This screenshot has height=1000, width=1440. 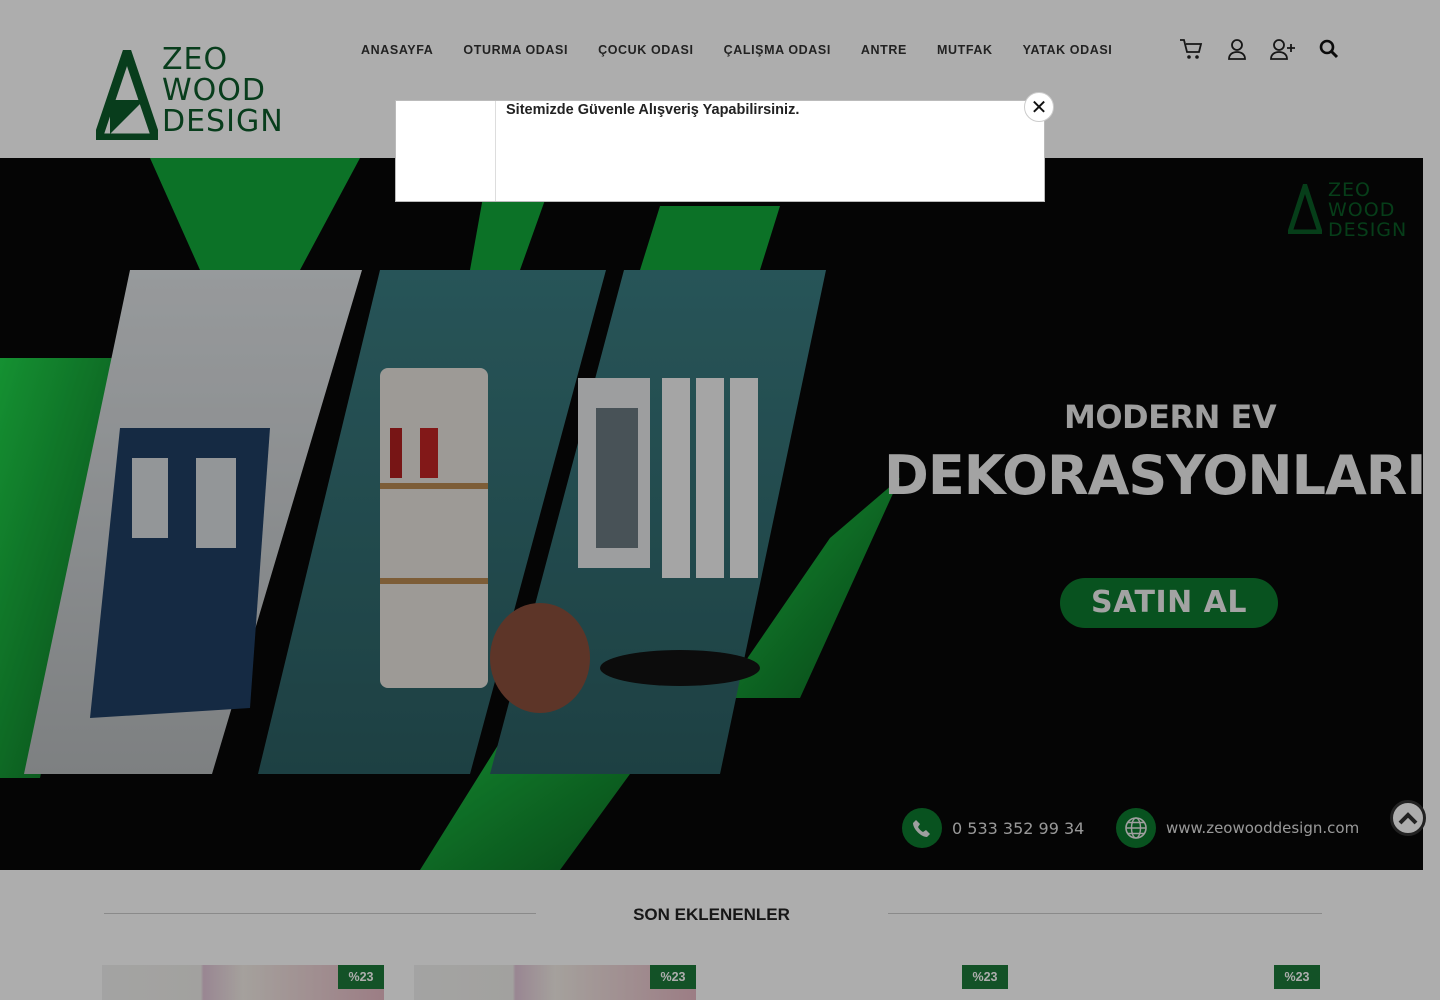 What do you see at coordinates (1263, 828) in the screenshot?
I see `website-url: www.zeowooddesign.com` at bounding box center [1263, 828].